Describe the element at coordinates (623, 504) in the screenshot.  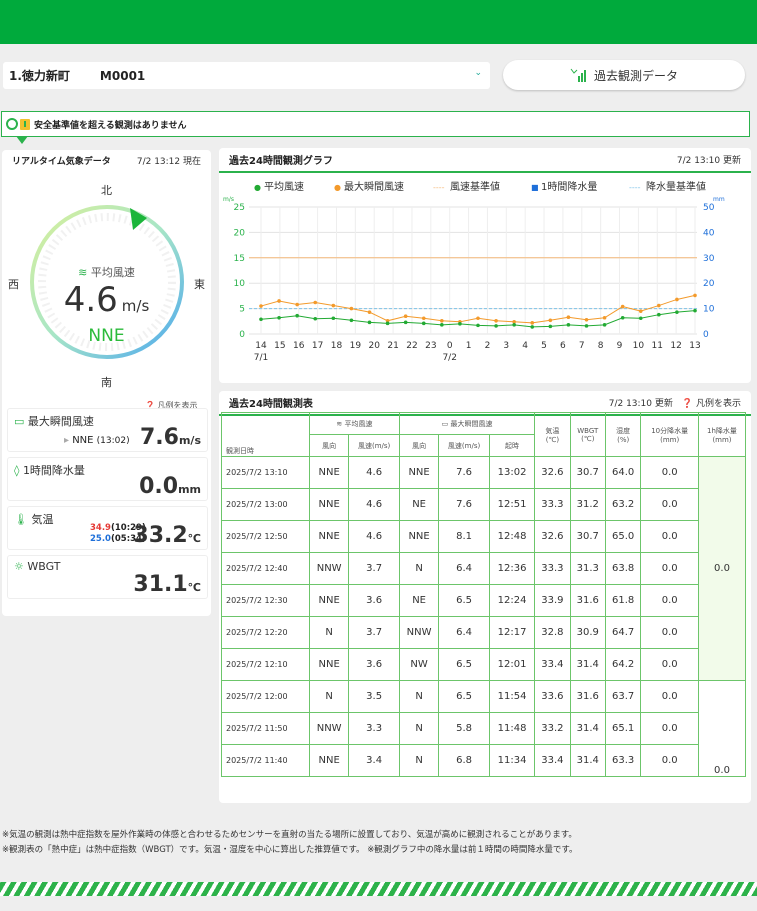
I see `table-cell: 63.2` at that location.